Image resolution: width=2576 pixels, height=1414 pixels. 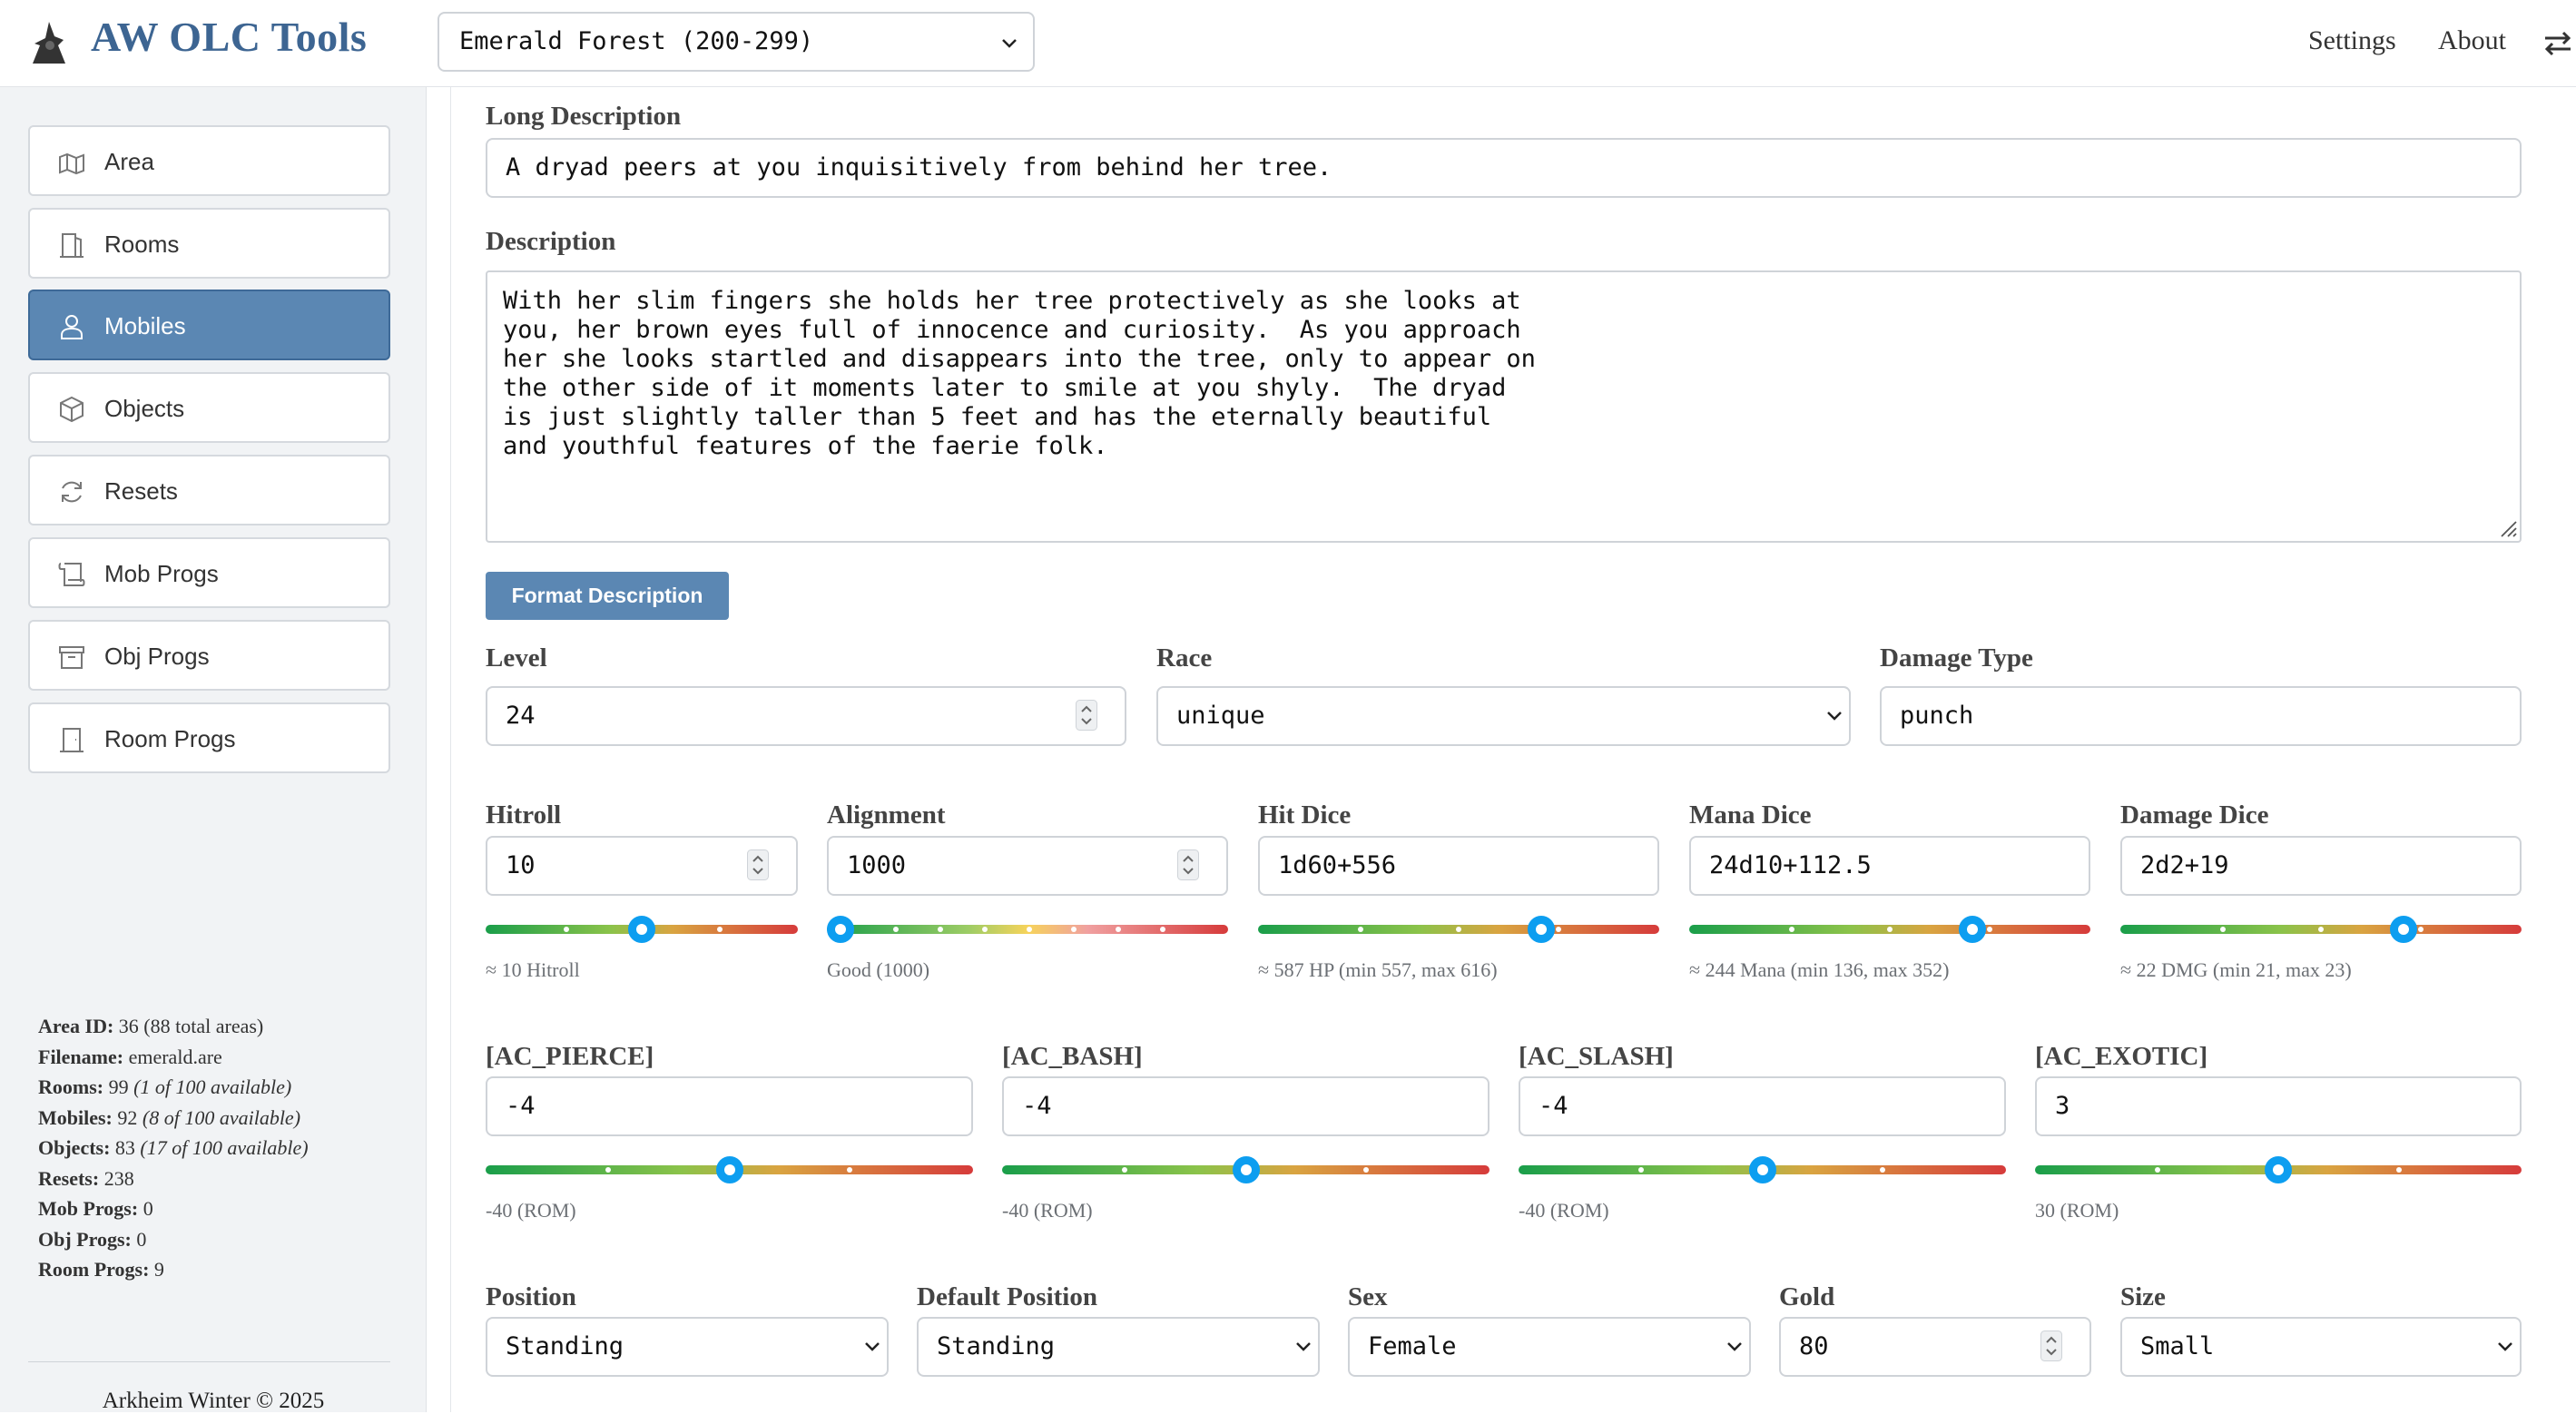 I want to click on damage-type-input: punch, so click(x=2201, y=716).